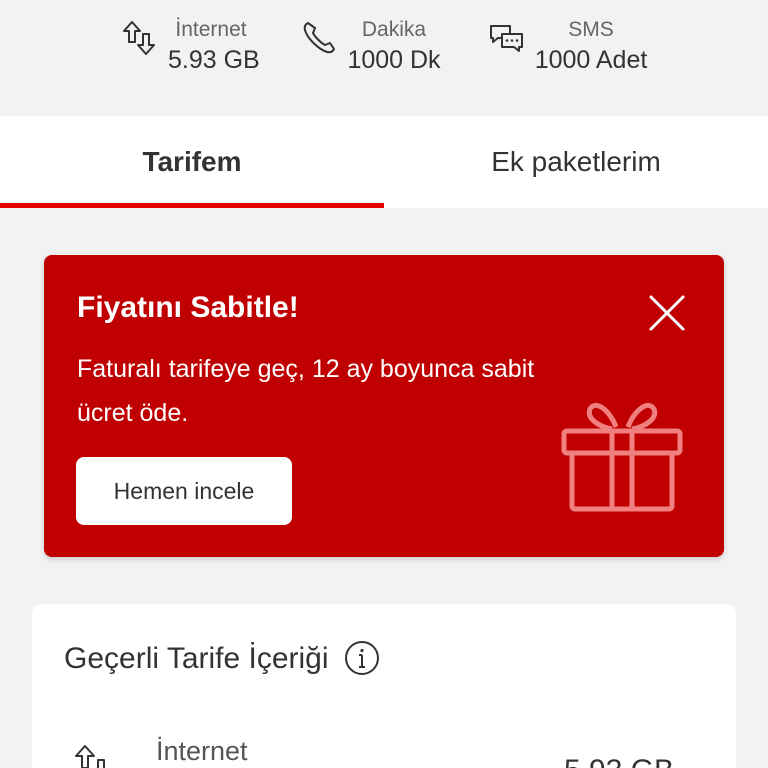  What do you see at coordinates (394, 60) in the screenshot?
I see `summary-minutes-value: 1000 Dk` at bounding box center [394, 60].